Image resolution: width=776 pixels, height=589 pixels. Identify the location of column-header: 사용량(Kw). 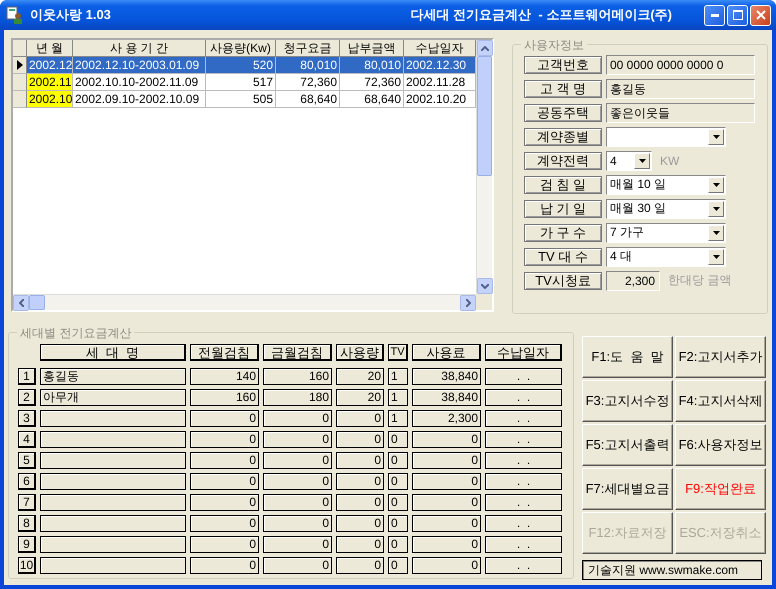
(241, 48).